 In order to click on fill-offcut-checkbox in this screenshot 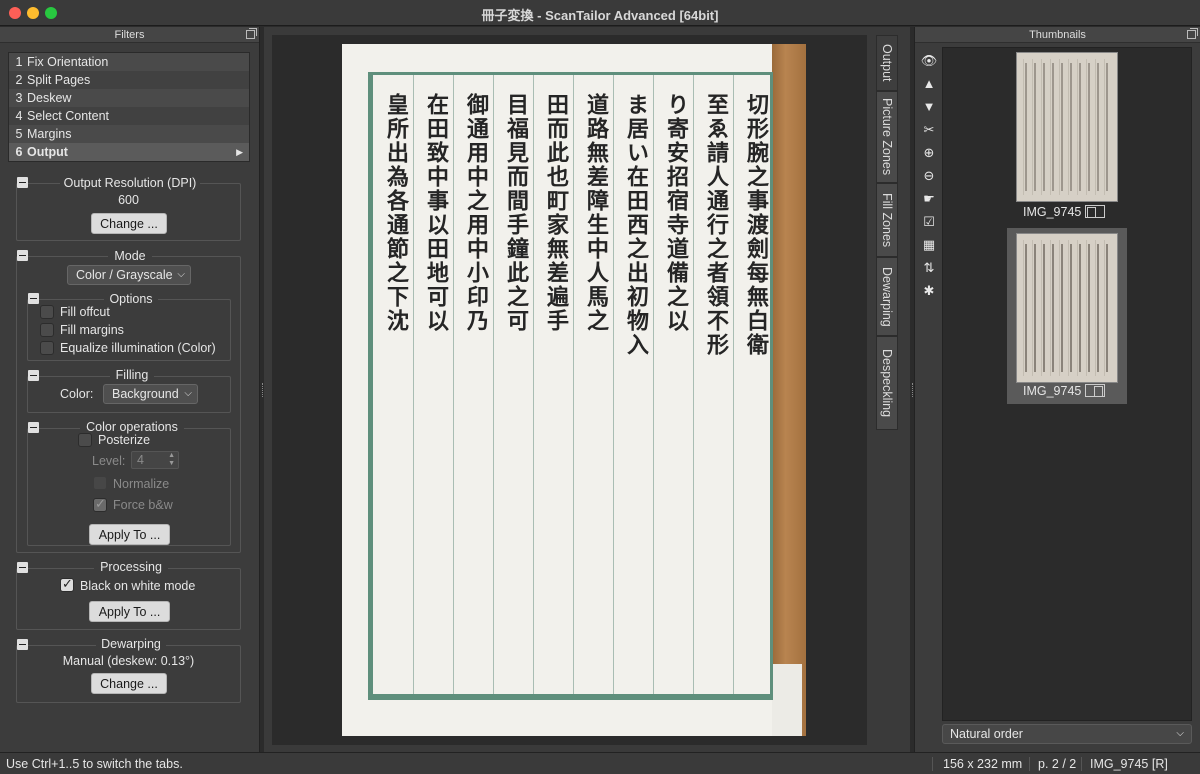, I will do `click(47, 312)`.